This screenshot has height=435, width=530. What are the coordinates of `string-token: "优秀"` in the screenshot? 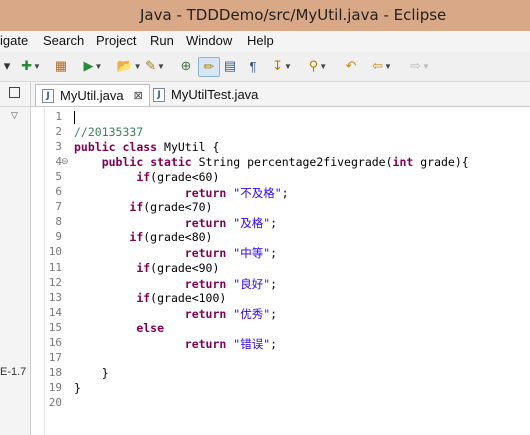 It's located at (252, 313).